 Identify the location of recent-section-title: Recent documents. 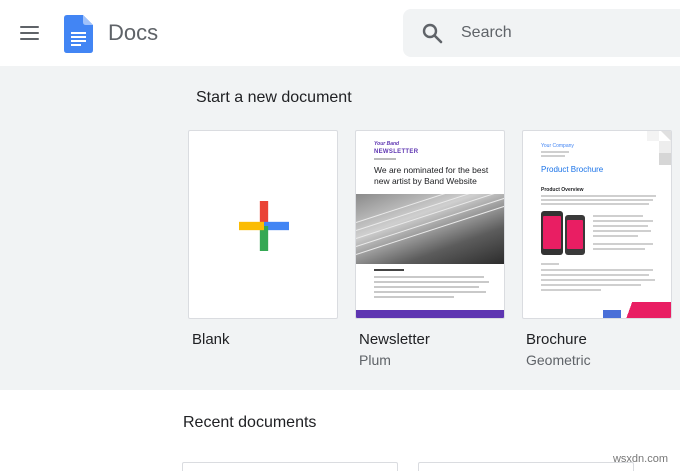
(250, 422).